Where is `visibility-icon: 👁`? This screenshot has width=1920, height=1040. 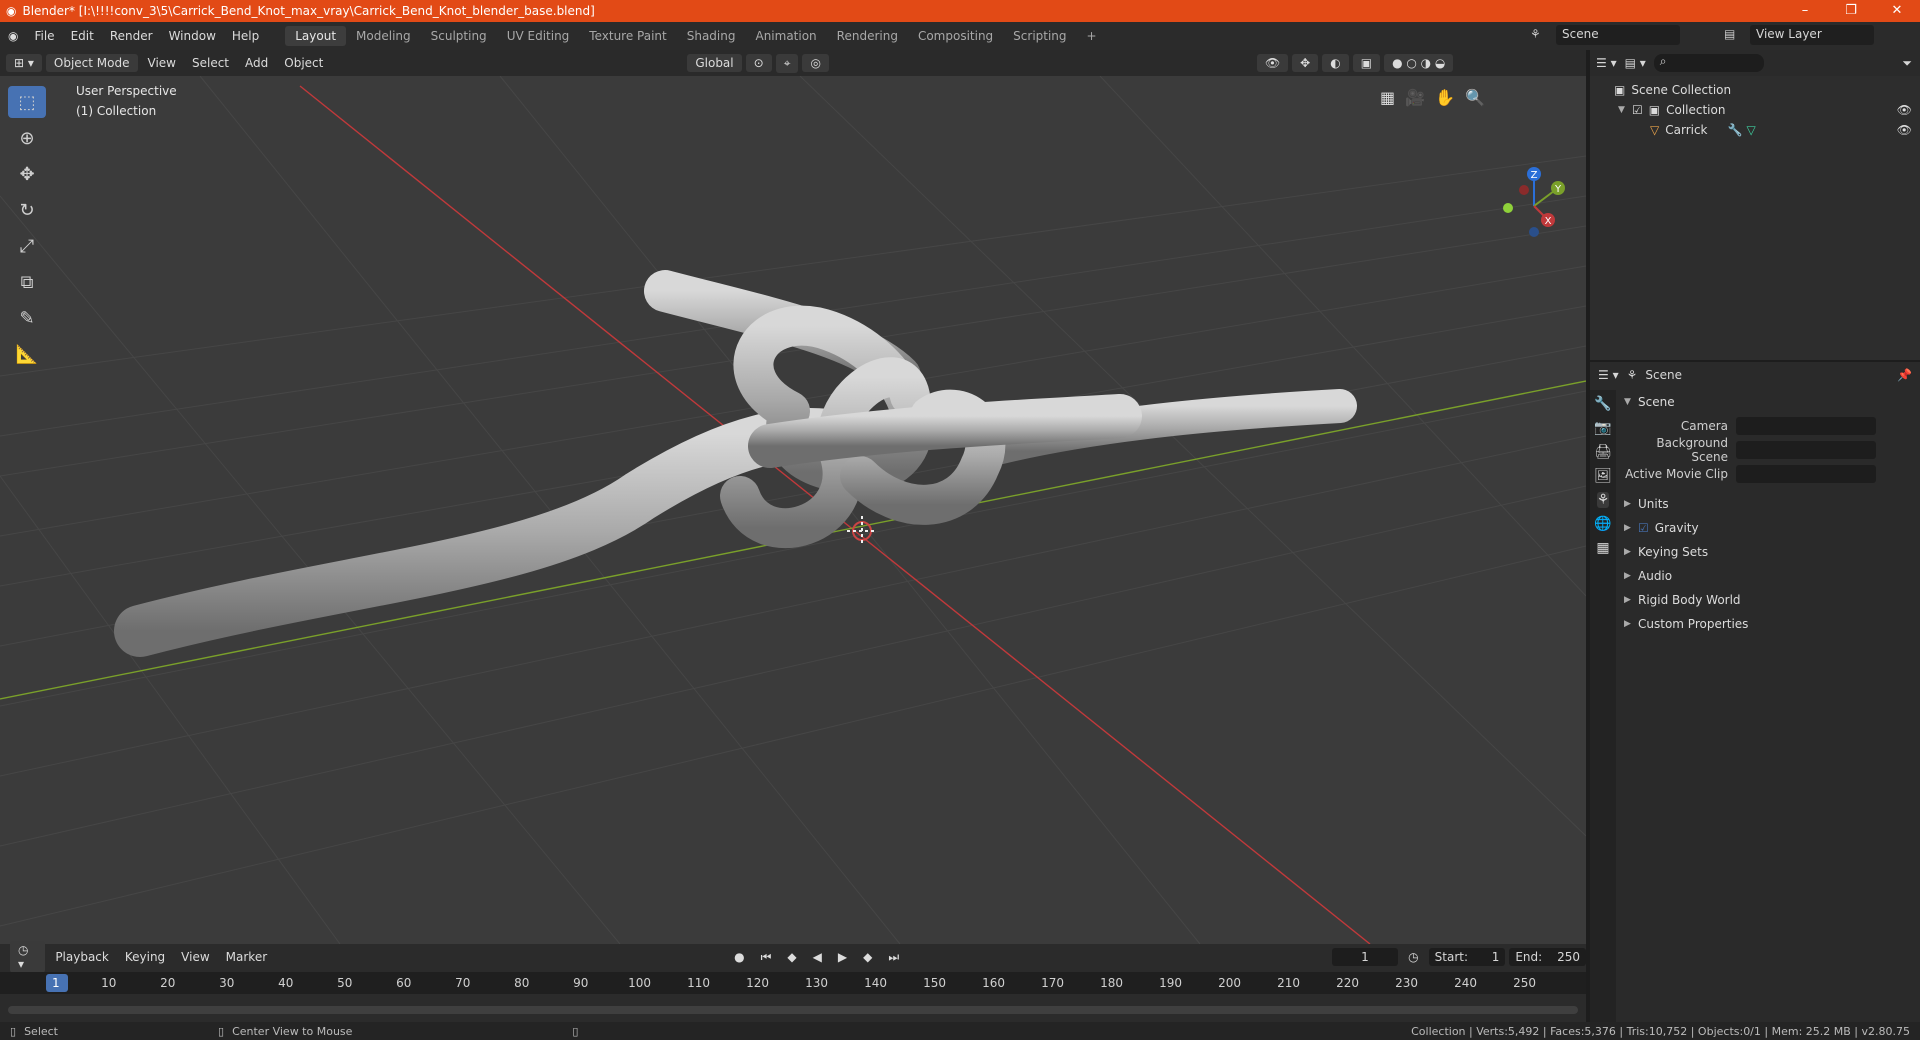
visibility-icon: 👁 is located at coordinates (1272, 63).